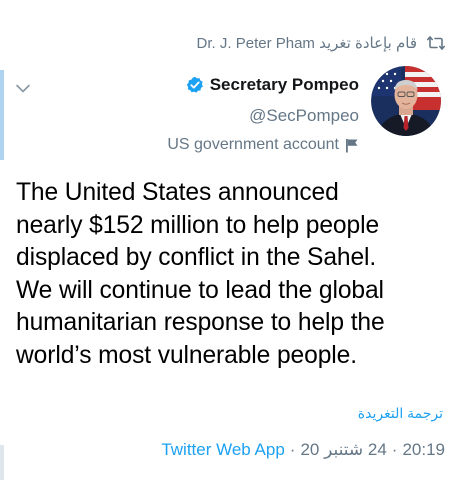 This screenshot has width=461, height=480. I want to click on translate-tweet-link: ترجمة التغريدة, so click(400, 413).